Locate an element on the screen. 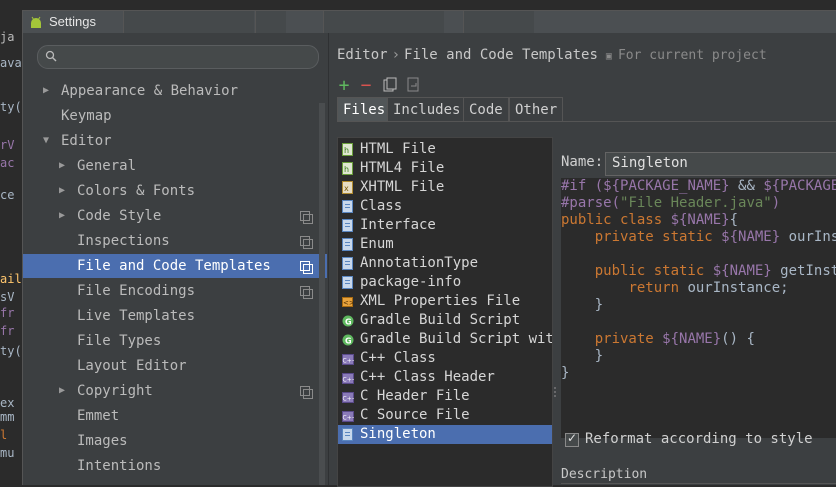 This screenshot has height=487, width=836. tree-item-appearance-behavior: ▶ Appearance & Behavior is located at coordinates (175, 91).